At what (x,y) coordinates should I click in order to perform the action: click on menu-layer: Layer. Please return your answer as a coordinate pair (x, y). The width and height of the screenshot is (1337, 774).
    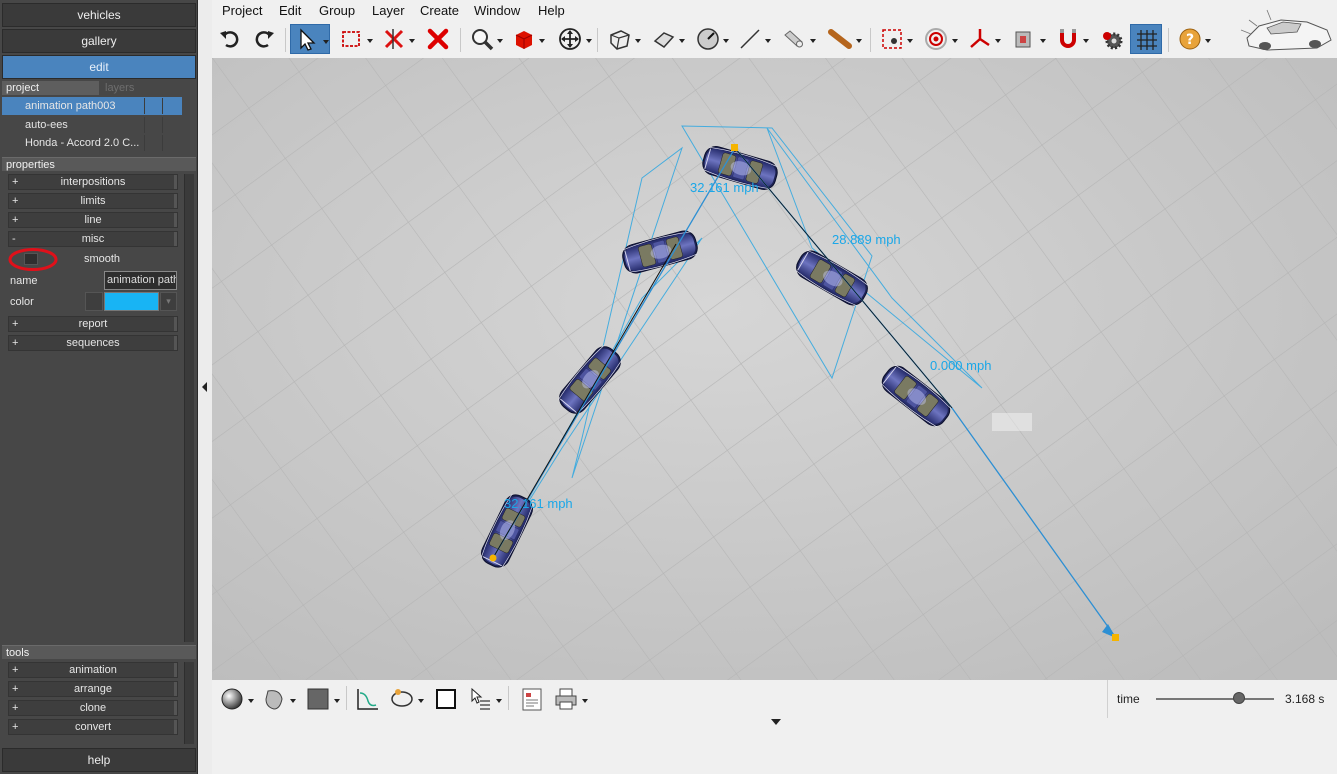
    Looking at the image, I should click on (388, 10).